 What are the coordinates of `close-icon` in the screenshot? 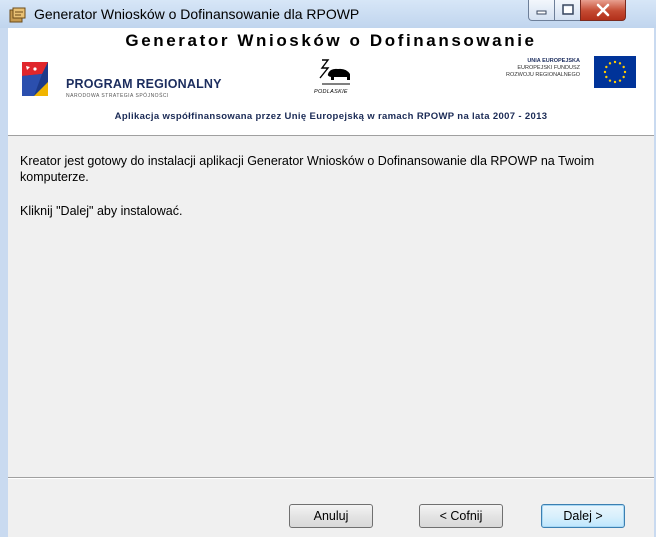 It's located at (603, 10).